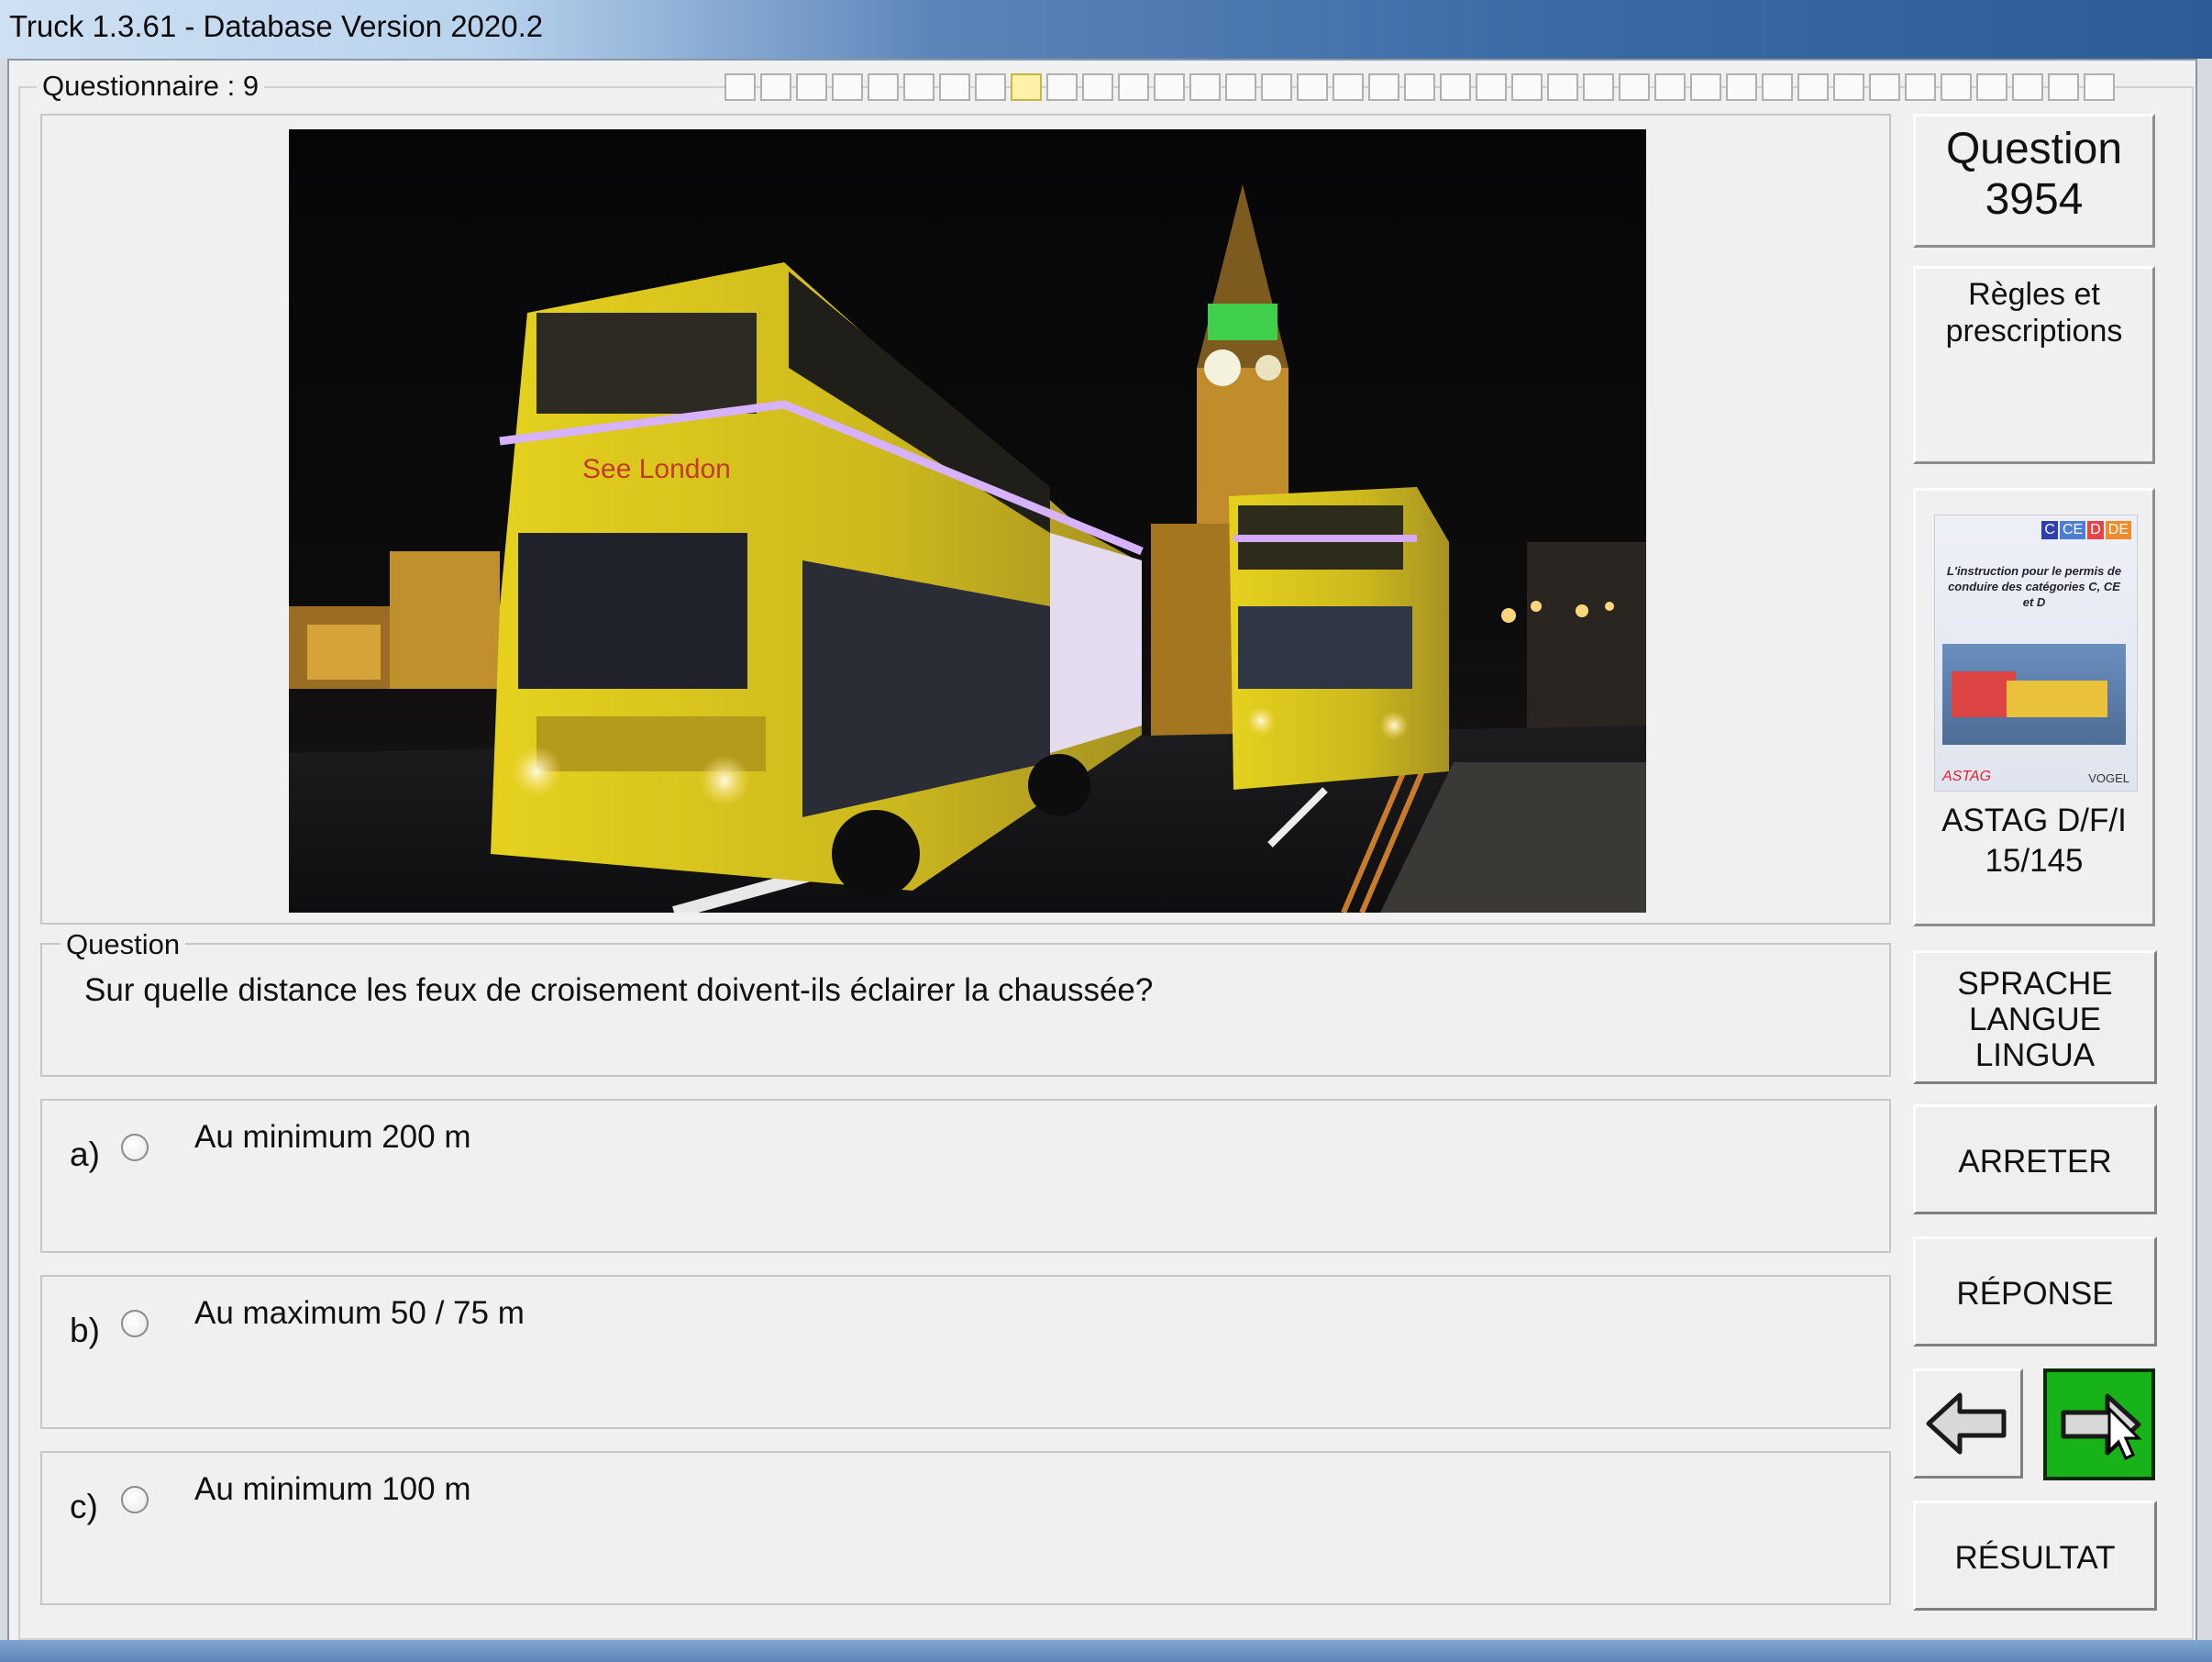  Describe the element at coordinates (84, 1506) in the screenshot. I see `answer-letter: c)` at that location.